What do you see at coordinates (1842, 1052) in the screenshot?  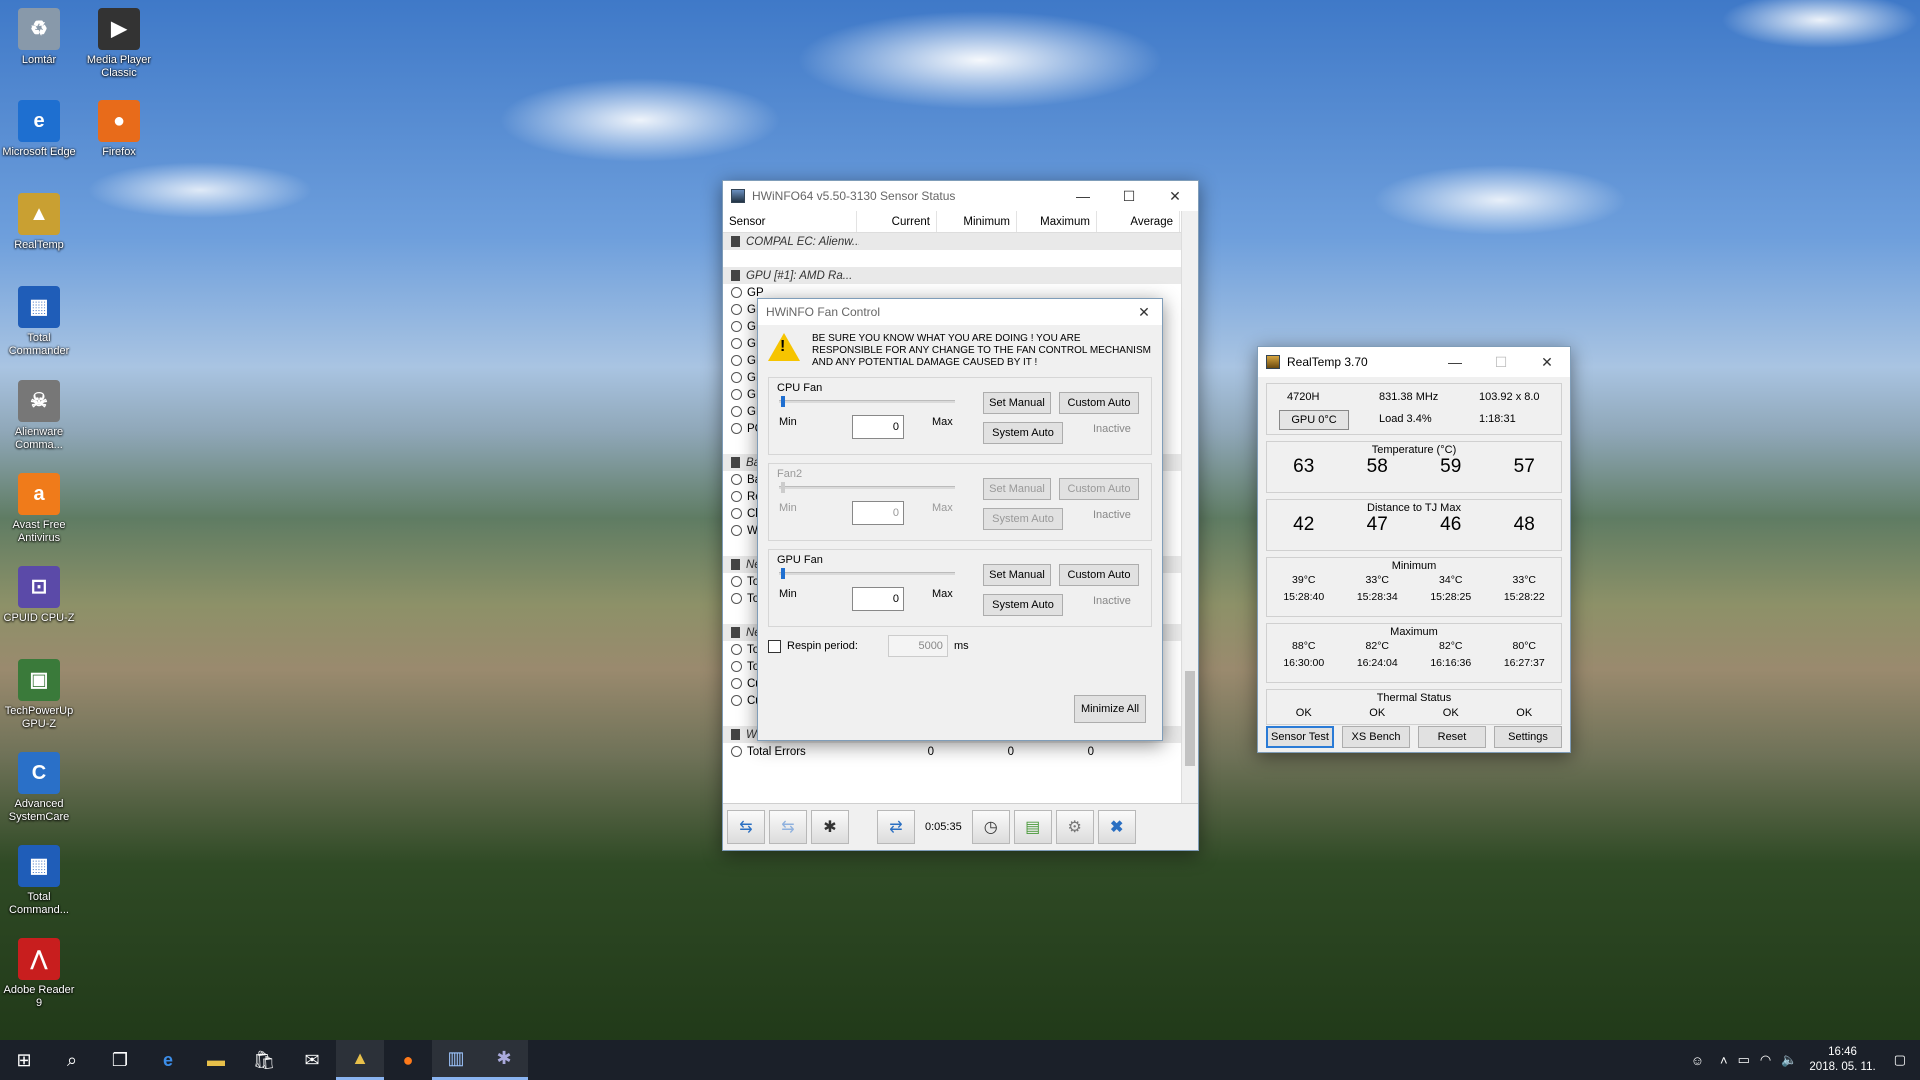 I see `clock-time: 16:46` at bounding box center [1842, 1052].